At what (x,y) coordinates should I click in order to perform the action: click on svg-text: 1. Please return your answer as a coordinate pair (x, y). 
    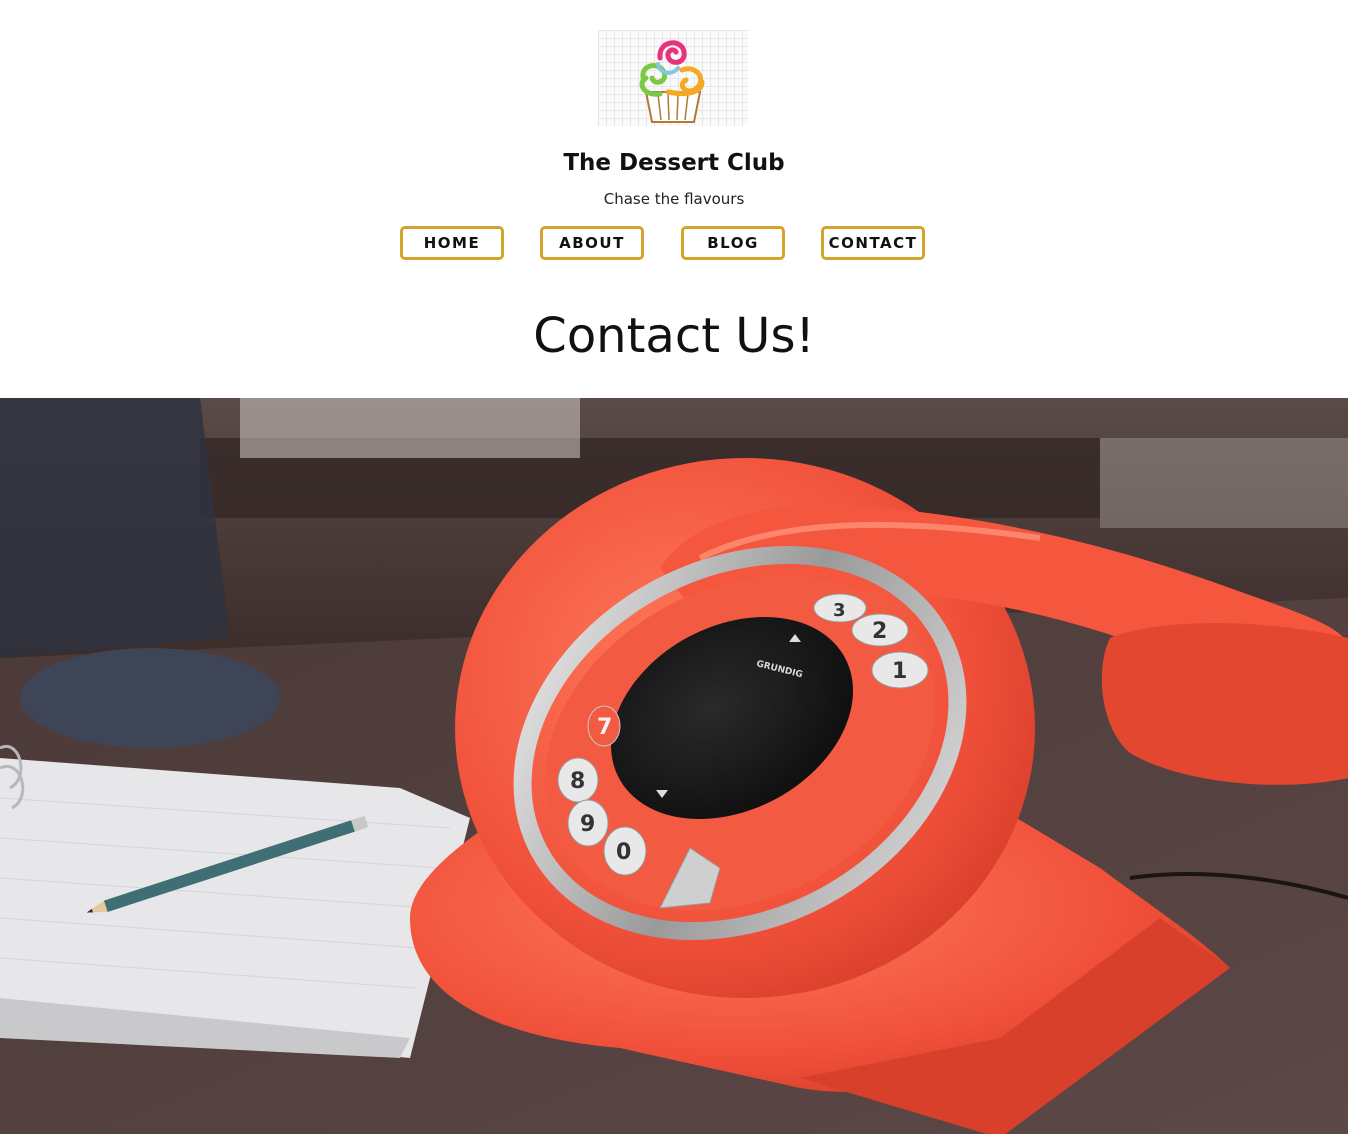
    Looking at the image, I should click on (899, 671).